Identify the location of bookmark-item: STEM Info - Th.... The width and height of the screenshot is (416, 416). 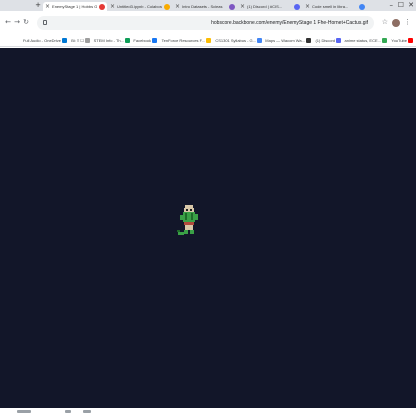
(112, 40).